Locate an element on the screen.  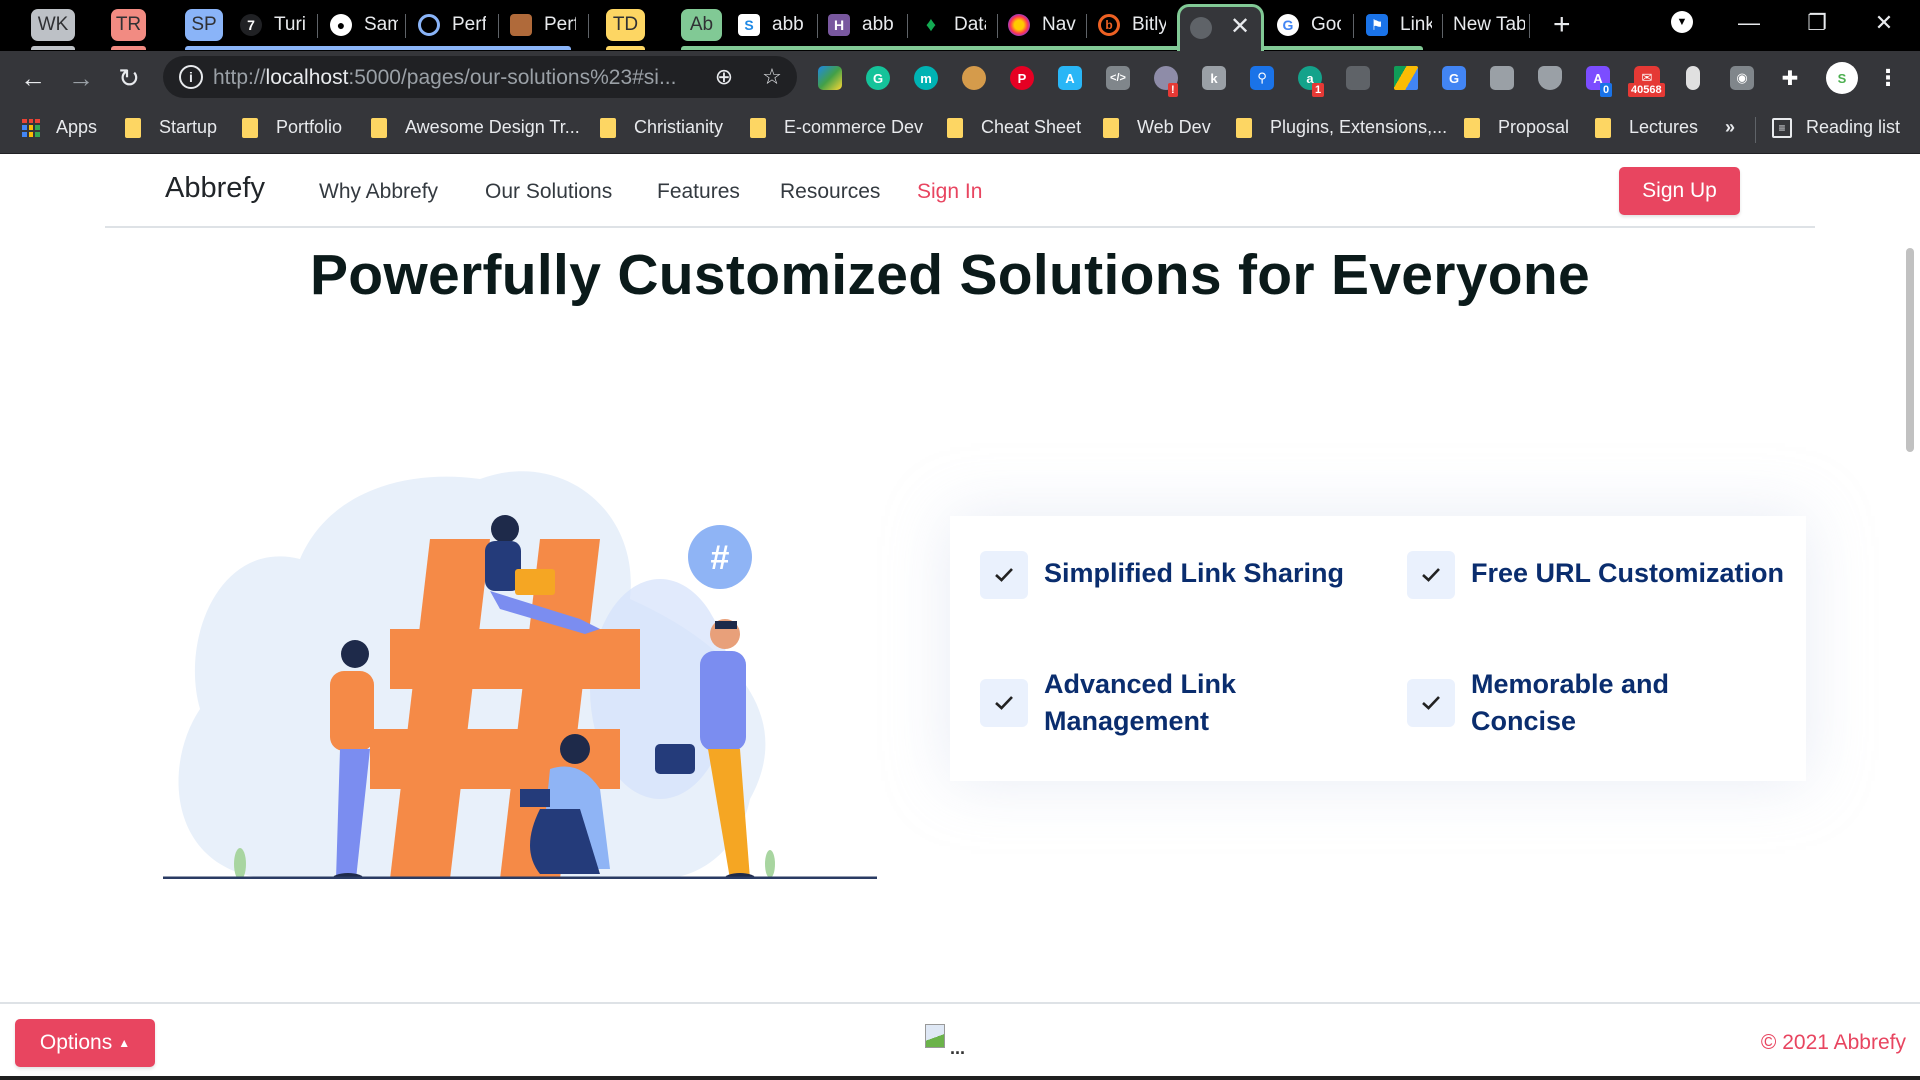
toggle-extension-icon is located at coordinates (1693, 78).